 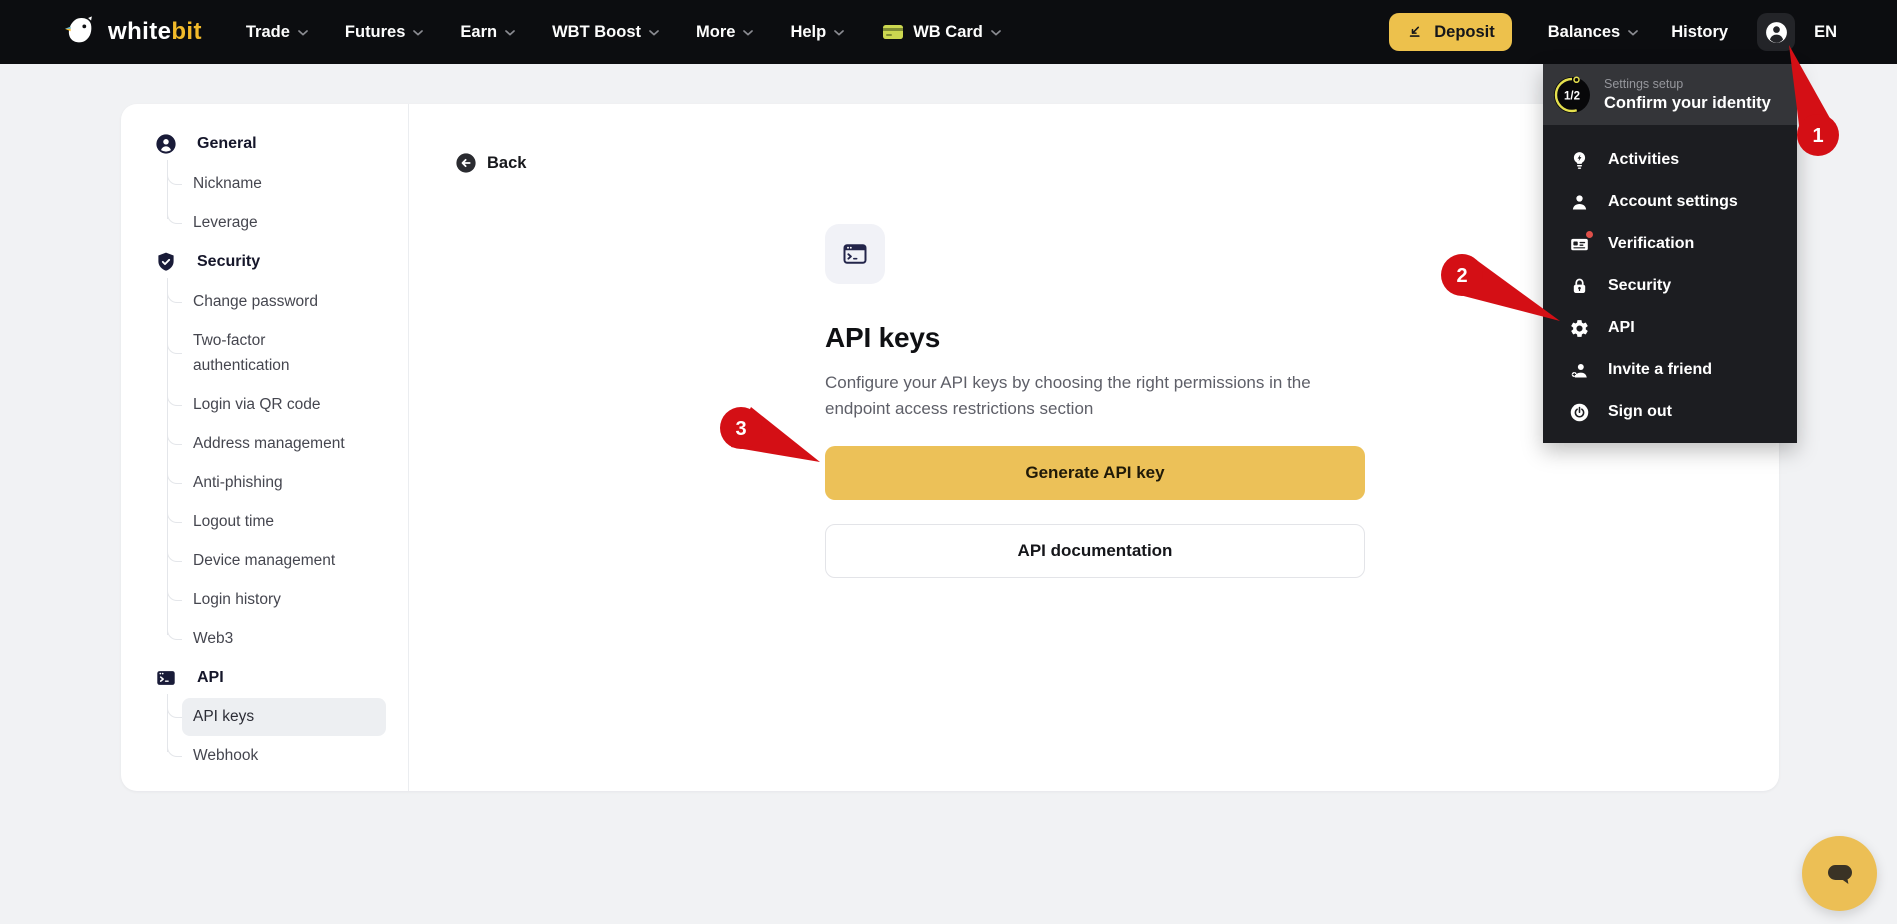 I want to click on navbar-right: Deposit Balances History EN, so click(x=1613, y=32).